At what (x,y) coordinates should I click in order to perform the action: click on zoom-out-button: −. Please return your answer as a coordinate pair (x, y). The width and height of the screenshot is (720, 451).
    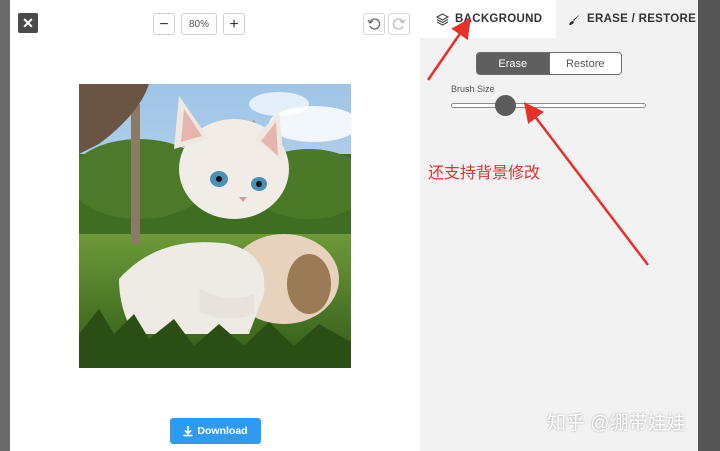
    Looking at the image, I should click on (164, 24).